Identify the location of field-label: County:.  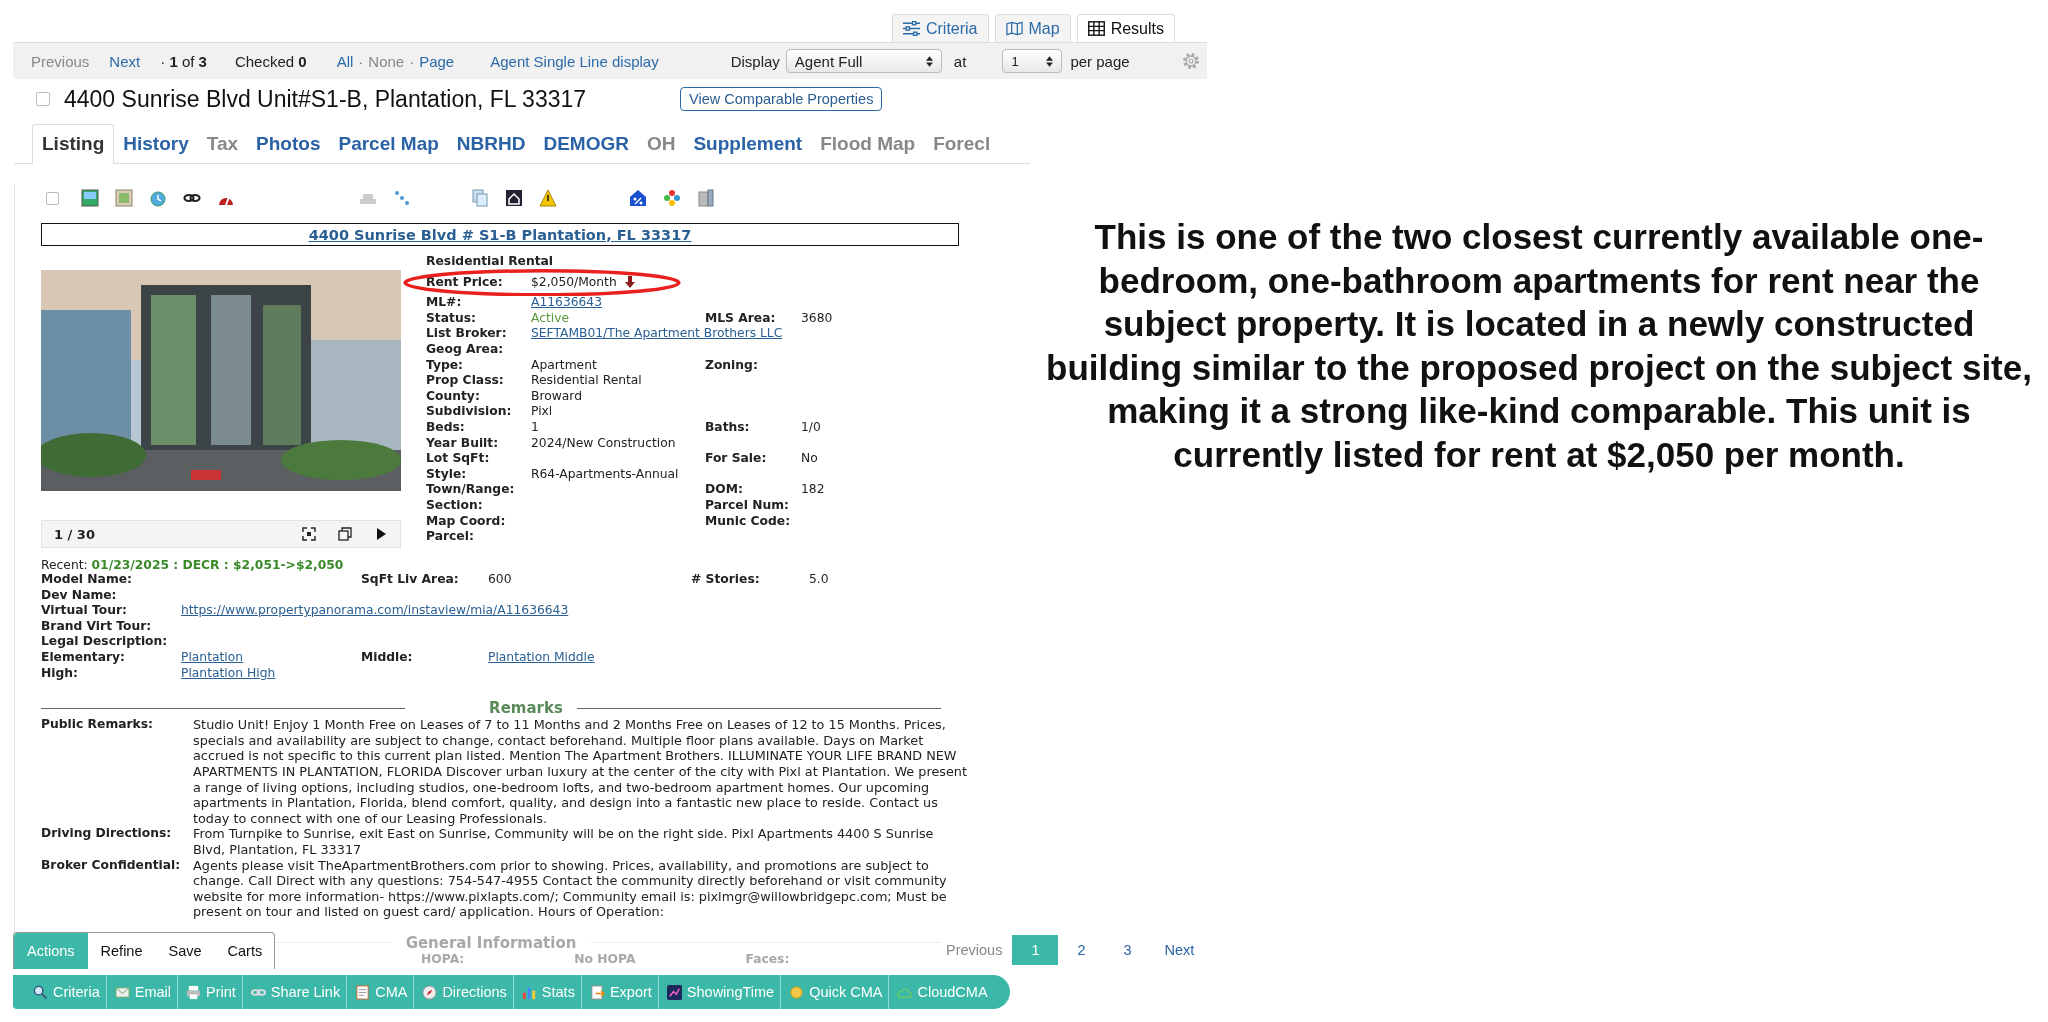
(453, 396).